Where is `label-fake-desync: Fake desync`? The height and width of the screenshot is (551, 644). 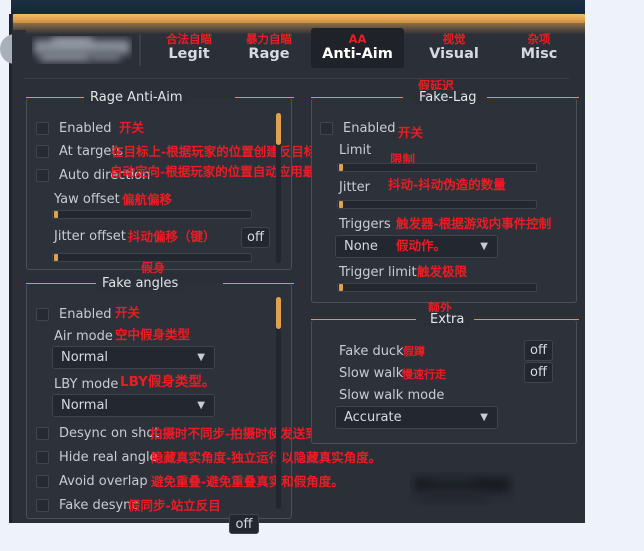 label-fake-desync: Fake desync is located at coordinates (99, 505).